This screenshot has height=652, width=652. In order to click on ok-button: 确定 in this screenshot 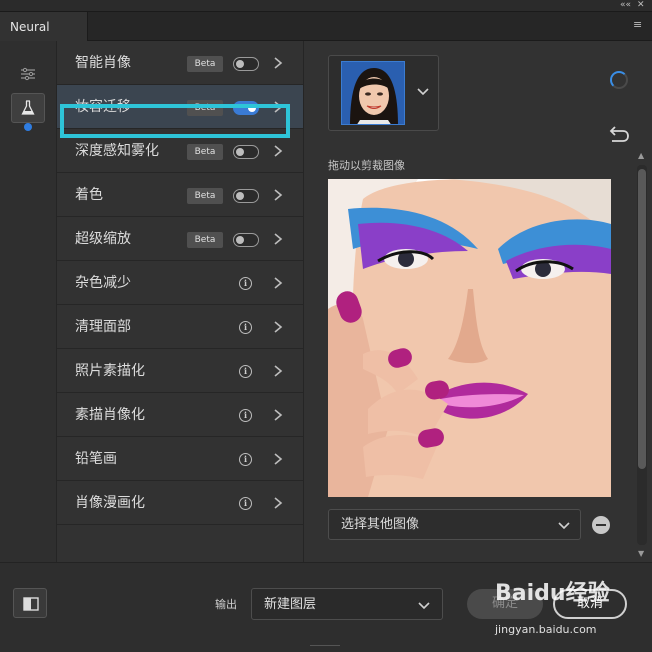, I will do `click(505, 604)`.